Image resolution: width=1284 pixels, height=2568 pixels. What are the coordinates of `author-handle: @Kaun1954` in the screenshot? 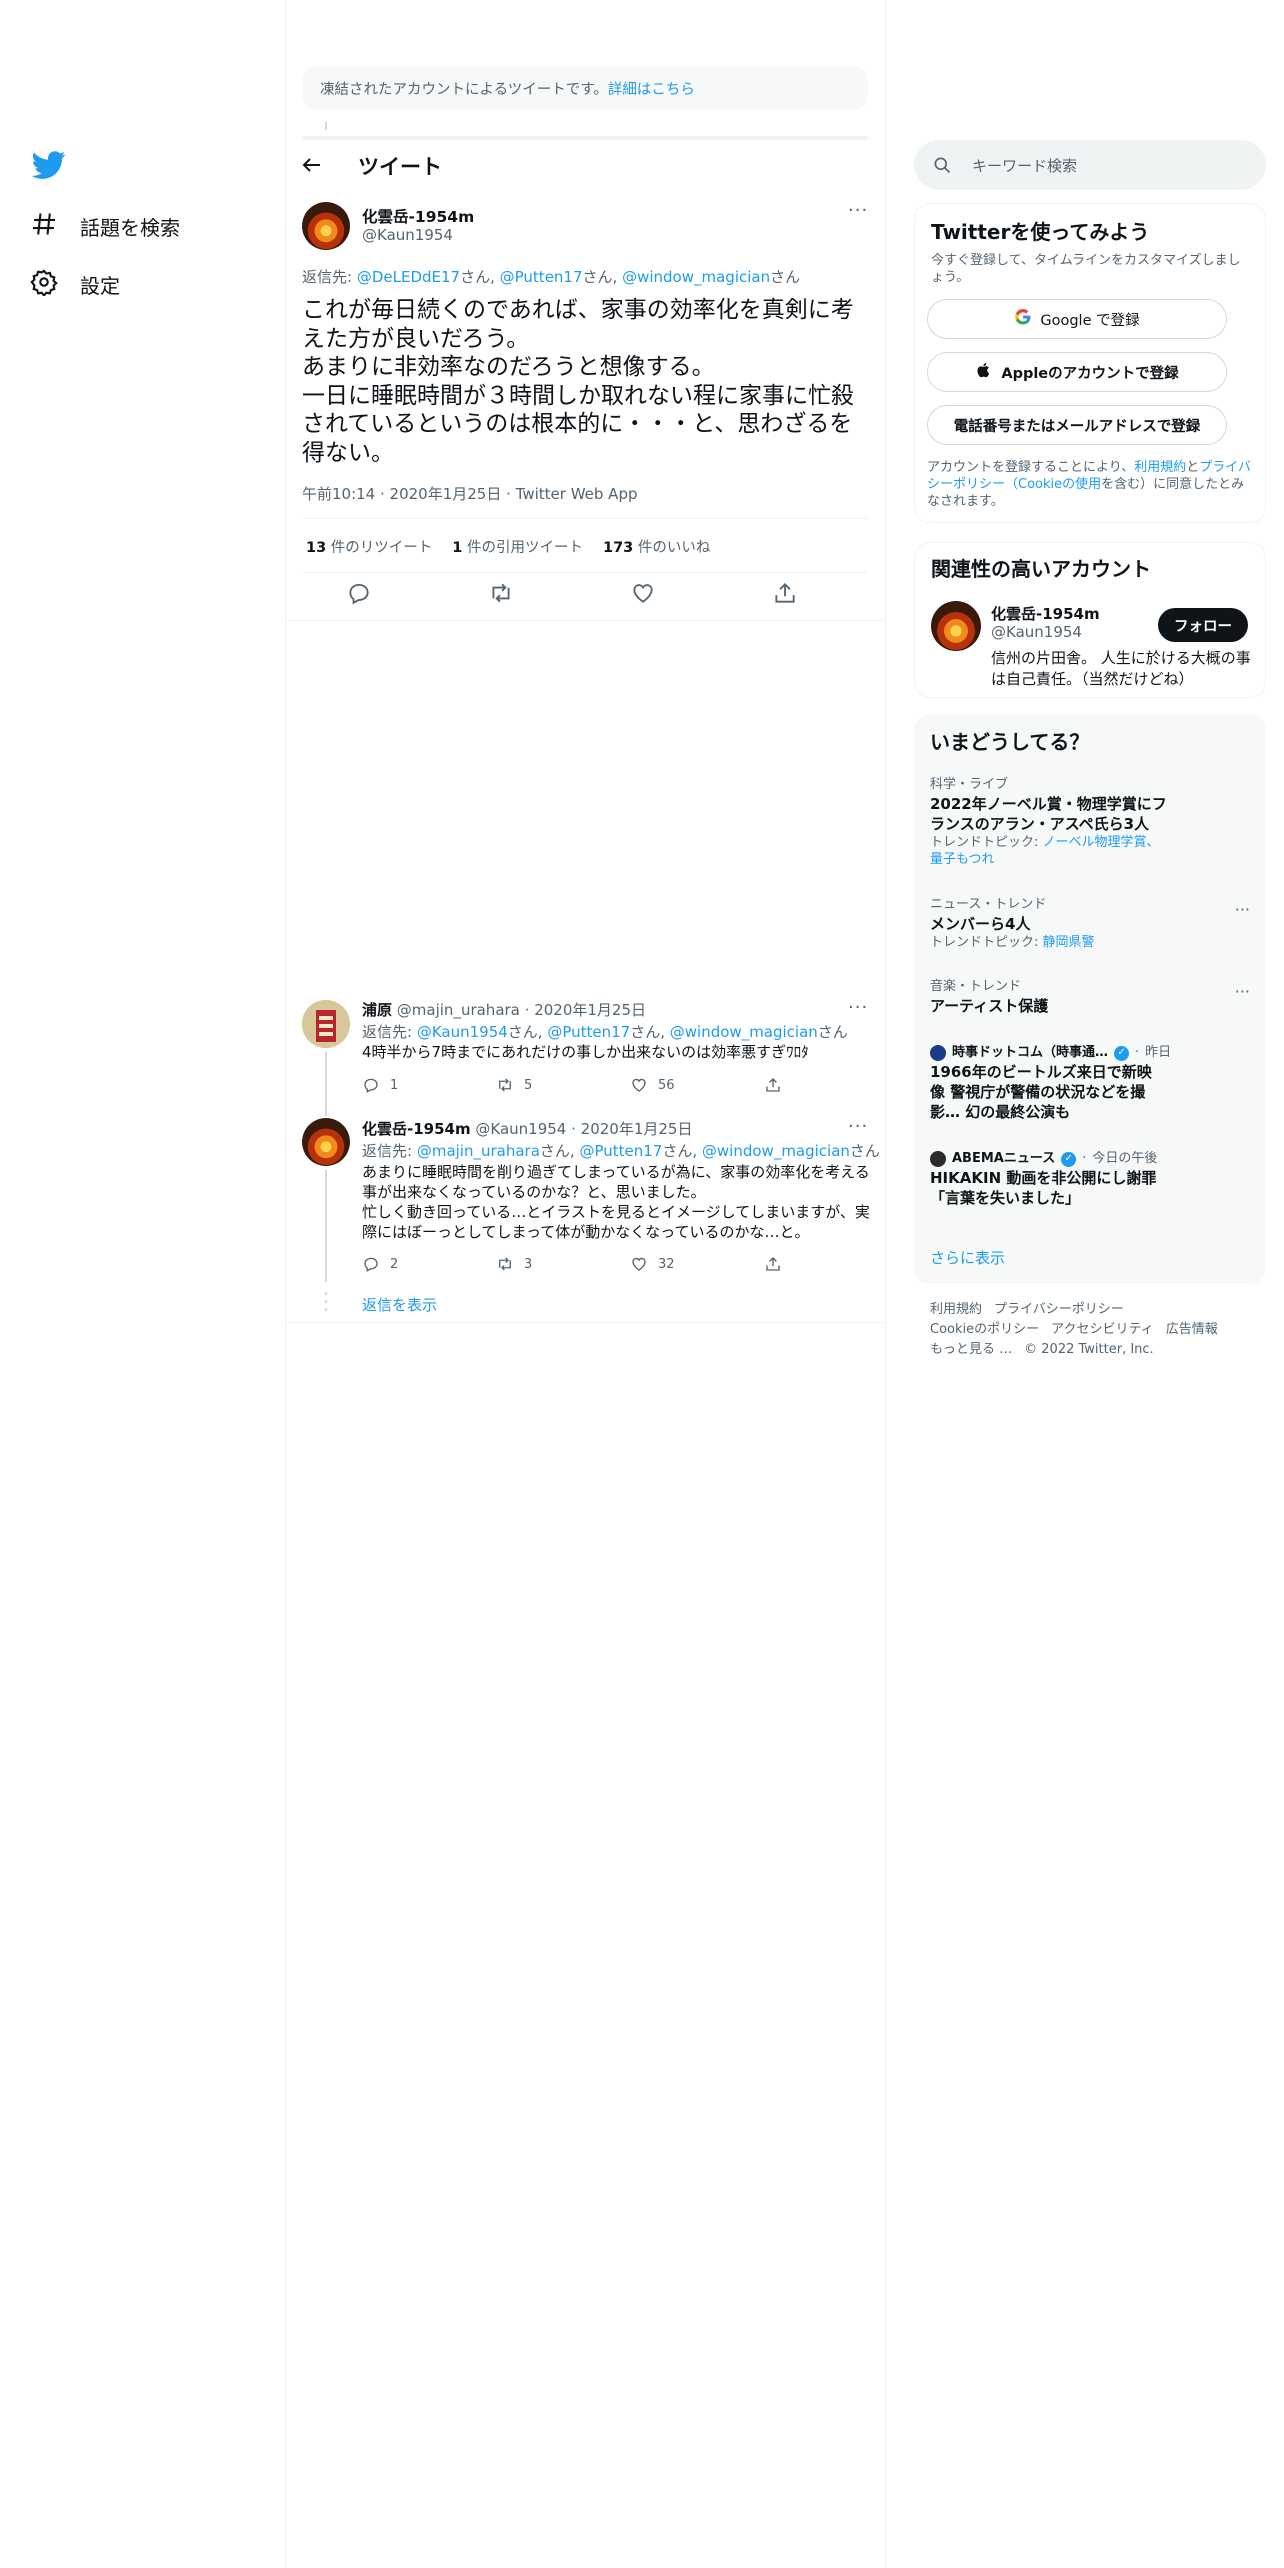 It's located at (407, 235).